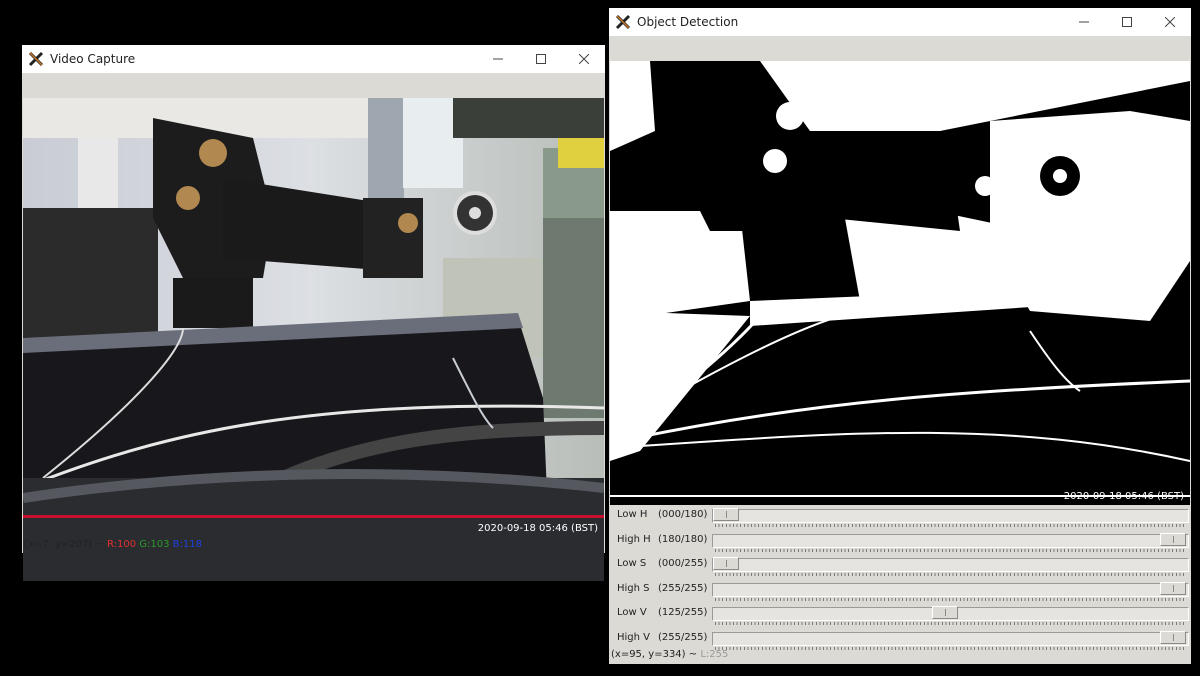 This screenshot has height=676, width=1200. I want to click on detection-timestamp: 2020-09-18 05:46 (BST), so click(1123, 496).